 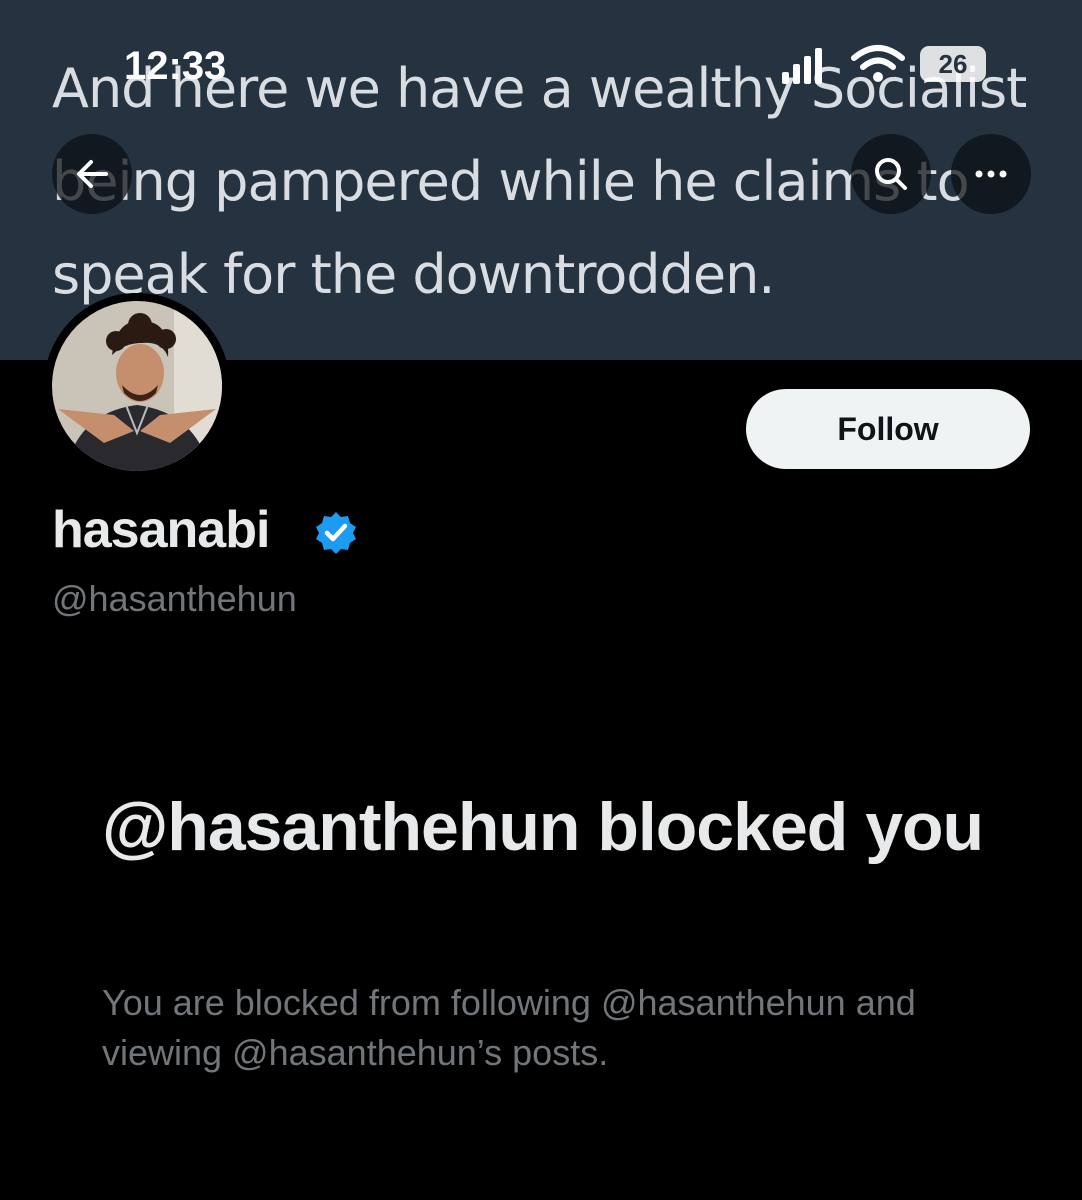 I want to click on back-button, so click(x=92, y=174).